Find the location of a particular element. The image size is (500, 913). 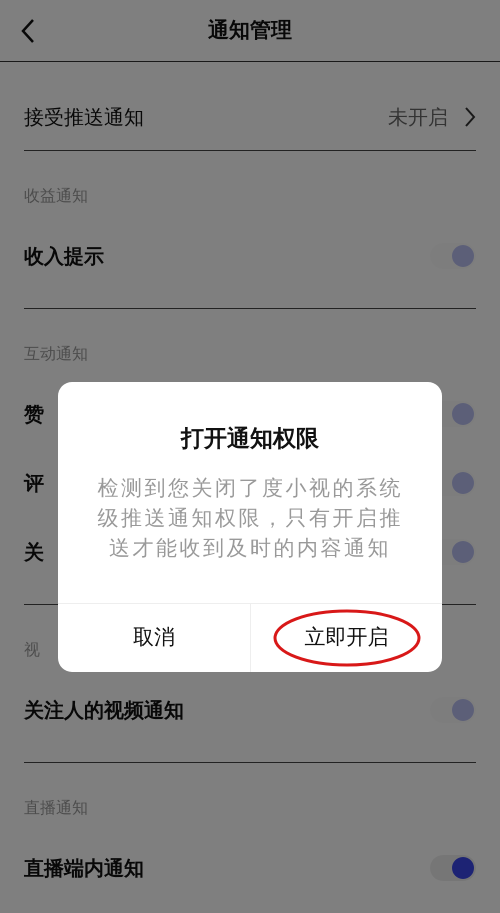

cancel-button: 取消 is located at coordinates (154, 638).